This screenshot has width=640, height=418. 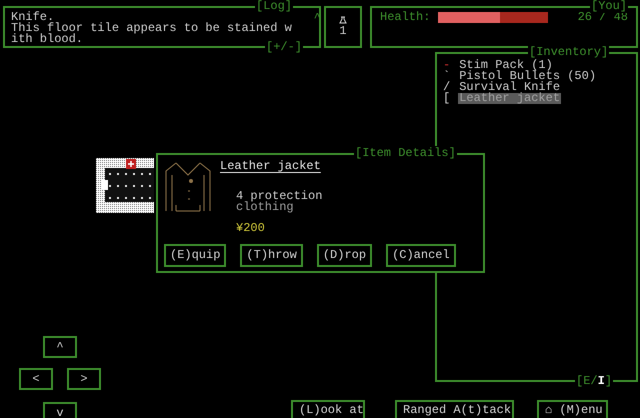 What do you see at coordinates (609, 6) in the screenshot?
I see `status-title: [You]` at bounding box center [609, 6].